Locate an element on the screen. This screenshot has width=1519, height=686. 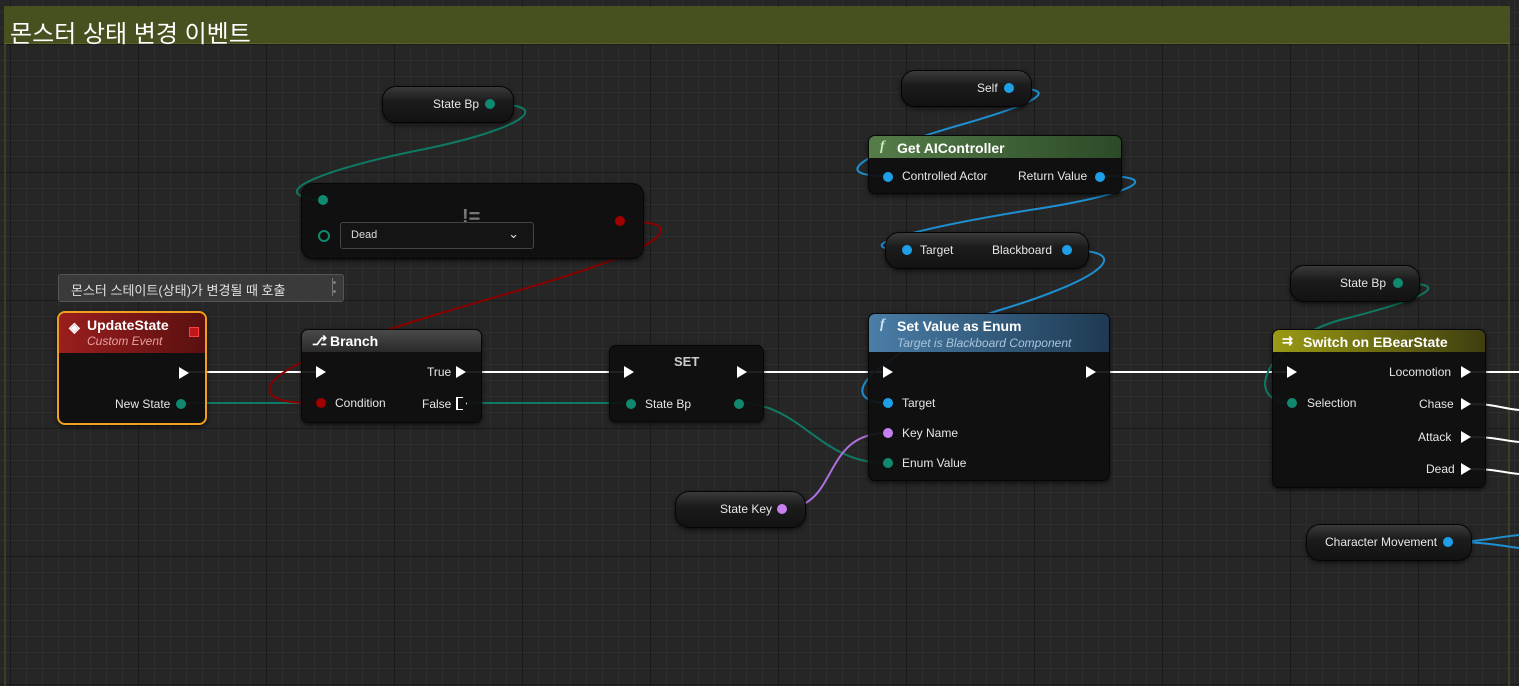
pin-label-selection: Selection is located at coordinates (1332, 403).